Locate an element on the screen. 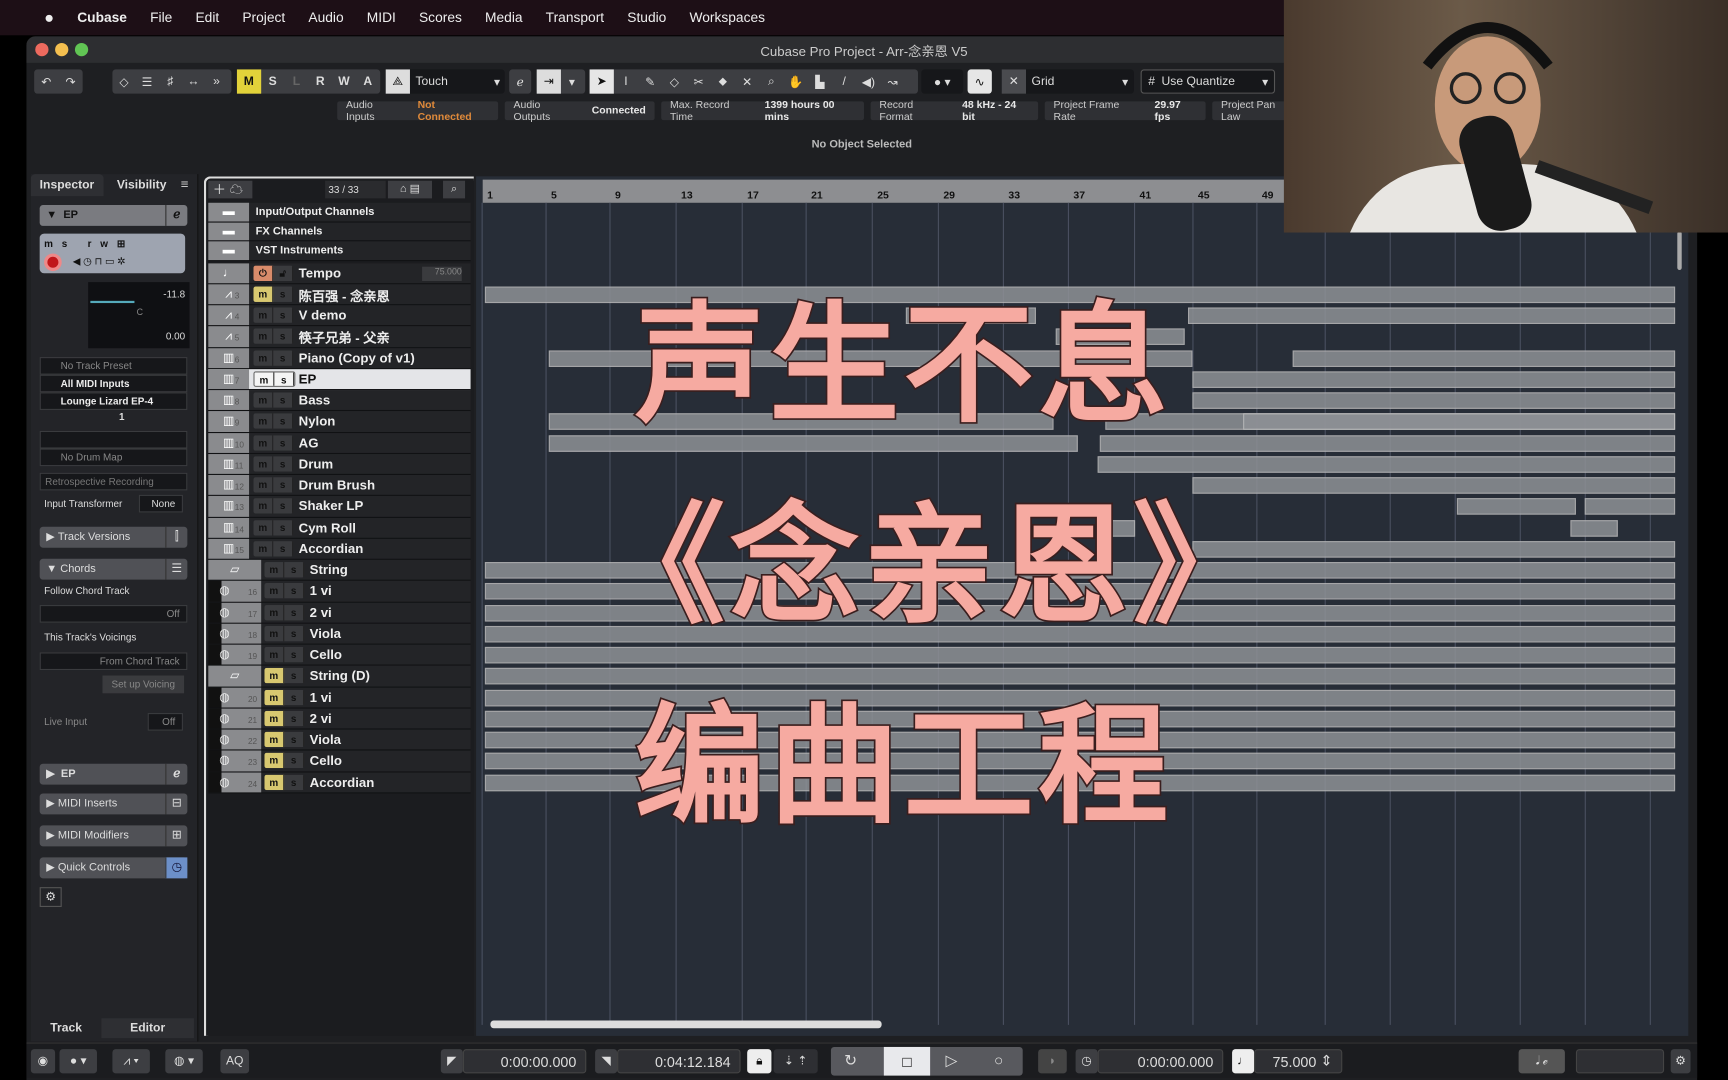  voicings-select: From Chord Track is located at coordinates (113, 661).